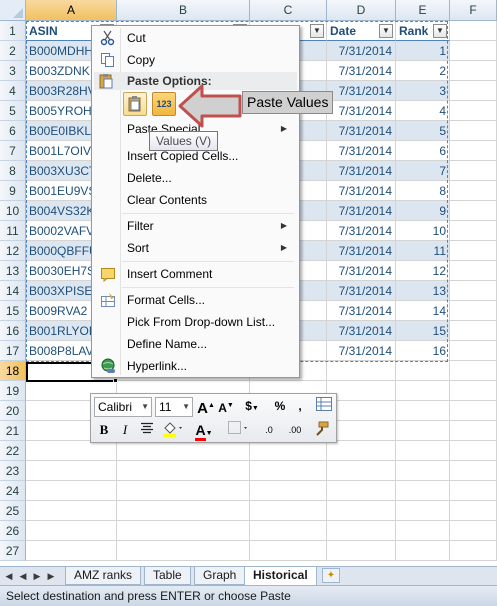 This screenshot has height=606, width=497. I want to click on cell-d15: 7/31/2014, so click(361, 311).